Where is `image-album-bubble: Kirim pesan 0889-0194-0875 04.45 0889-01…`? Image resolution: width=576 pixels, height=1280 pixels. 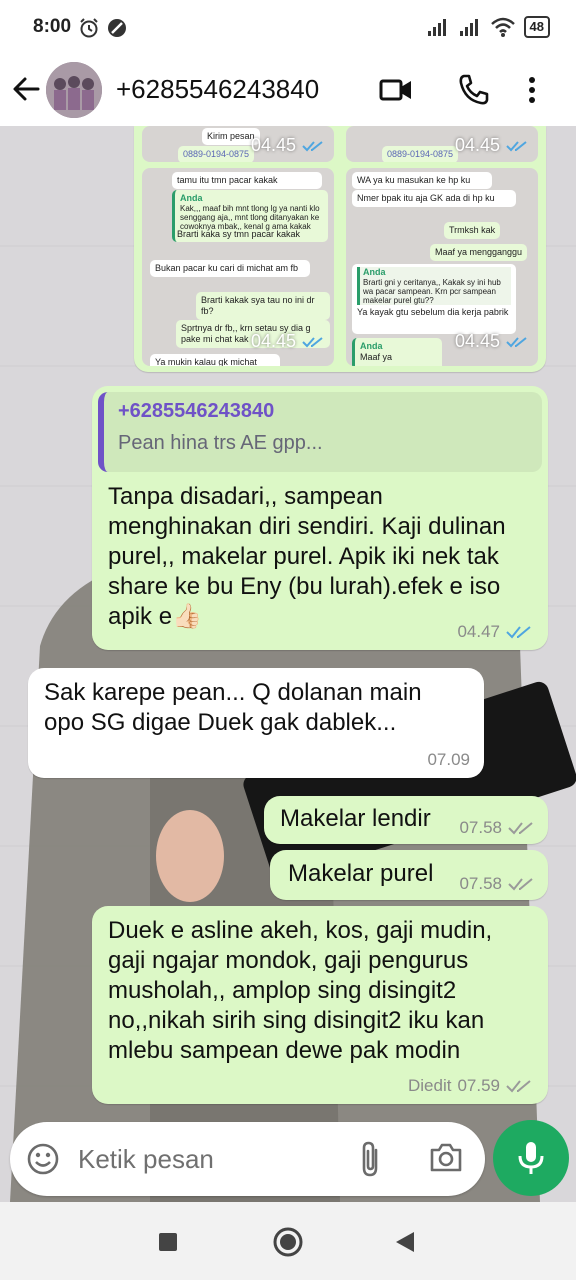
image-album-bubble: Kirim pesan 0889-0194-0875 04.45 0889-01… is located at coordinates (340, 249).